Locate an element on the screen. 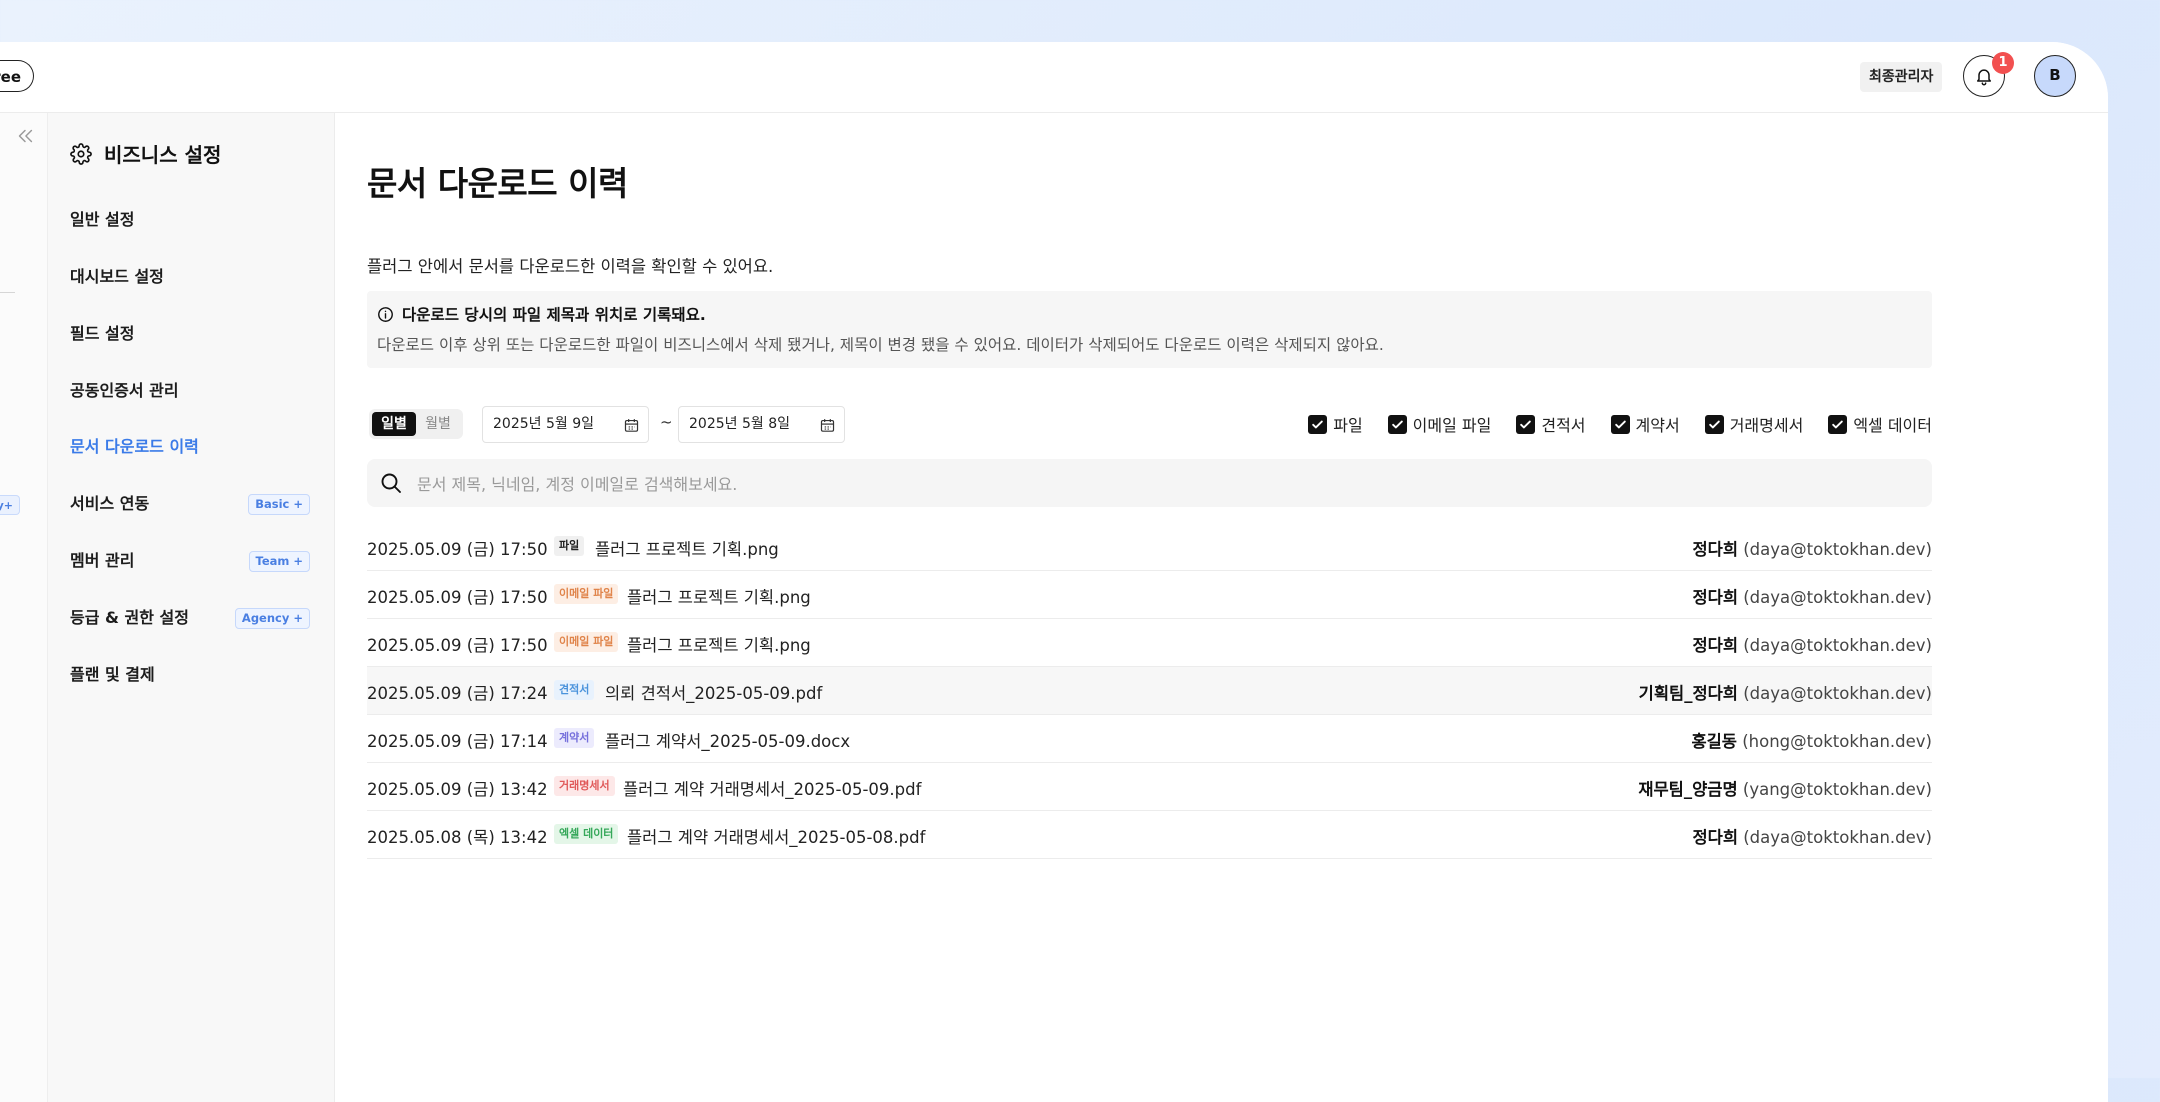  file-name: 플러그 계약 거래명세서_2025-05-08.pdf is located at coordinates (776, 837).